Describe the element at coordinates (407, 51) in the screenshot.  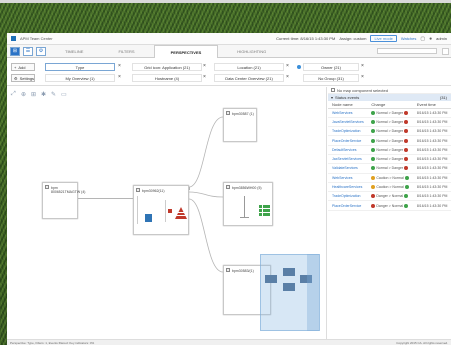
I see `search-input` at that location.